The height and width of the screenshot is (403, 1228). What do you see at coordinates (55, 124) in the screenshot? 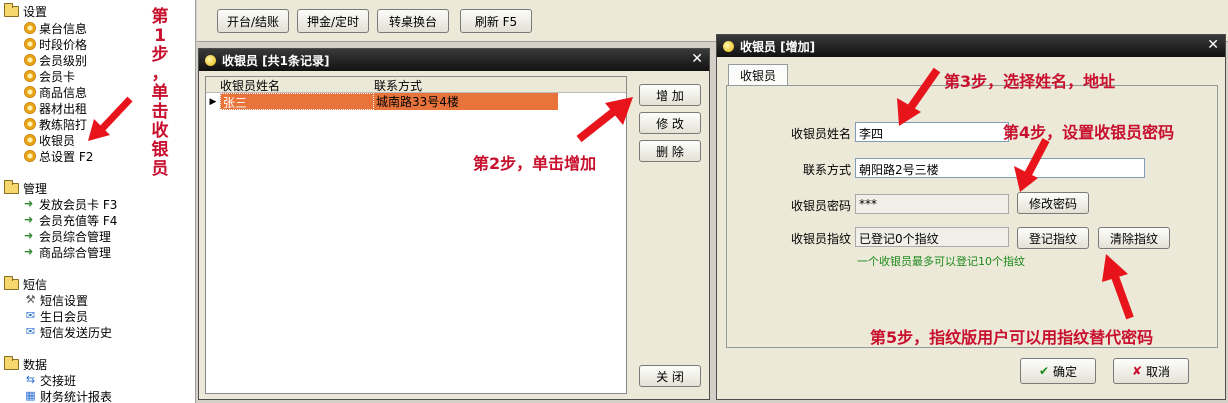
I see `tree-item-coach: 教练陪打` at bounding box center [55, 124].